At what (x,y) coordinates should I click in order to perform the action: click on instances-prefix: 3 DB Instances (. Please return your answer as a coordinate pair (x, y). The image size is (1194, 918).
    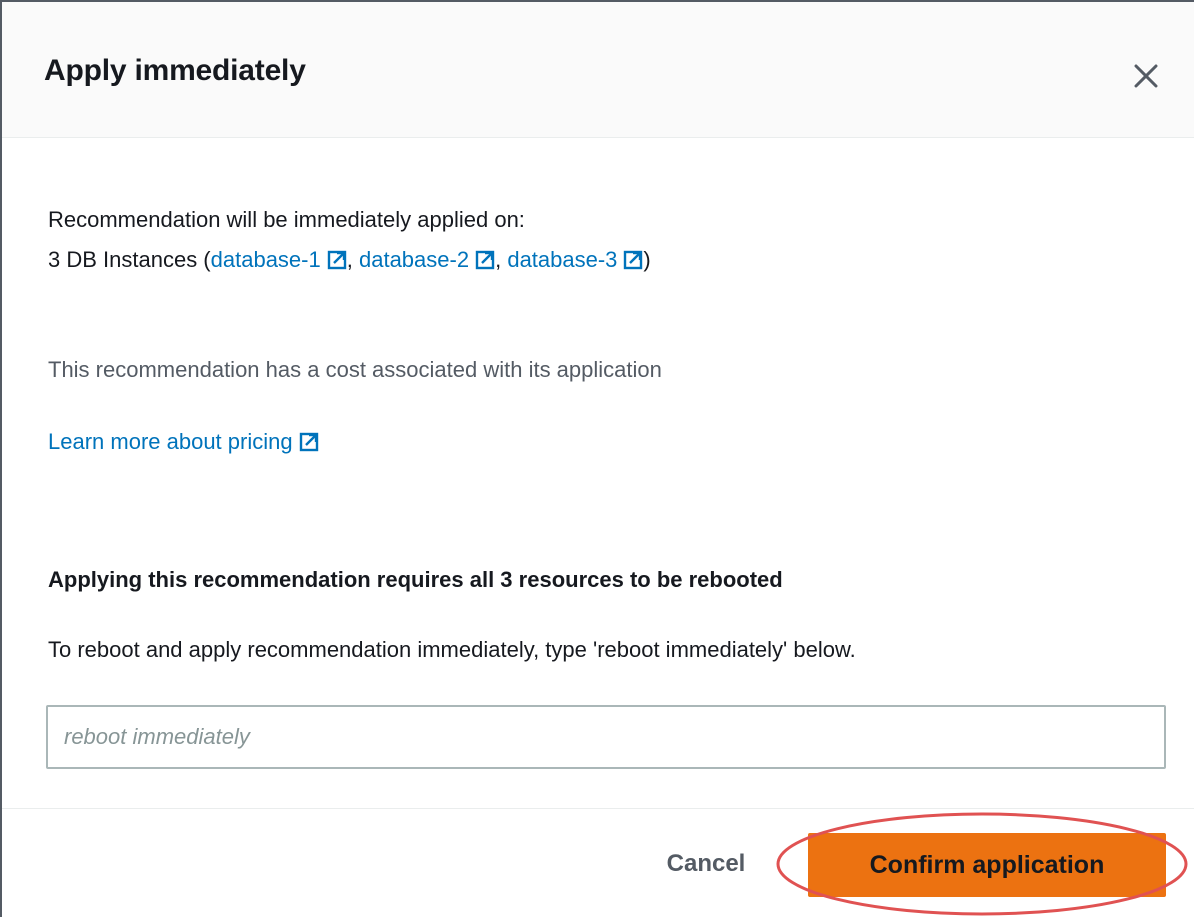
    Looking at the image, I should click on (129, 259).